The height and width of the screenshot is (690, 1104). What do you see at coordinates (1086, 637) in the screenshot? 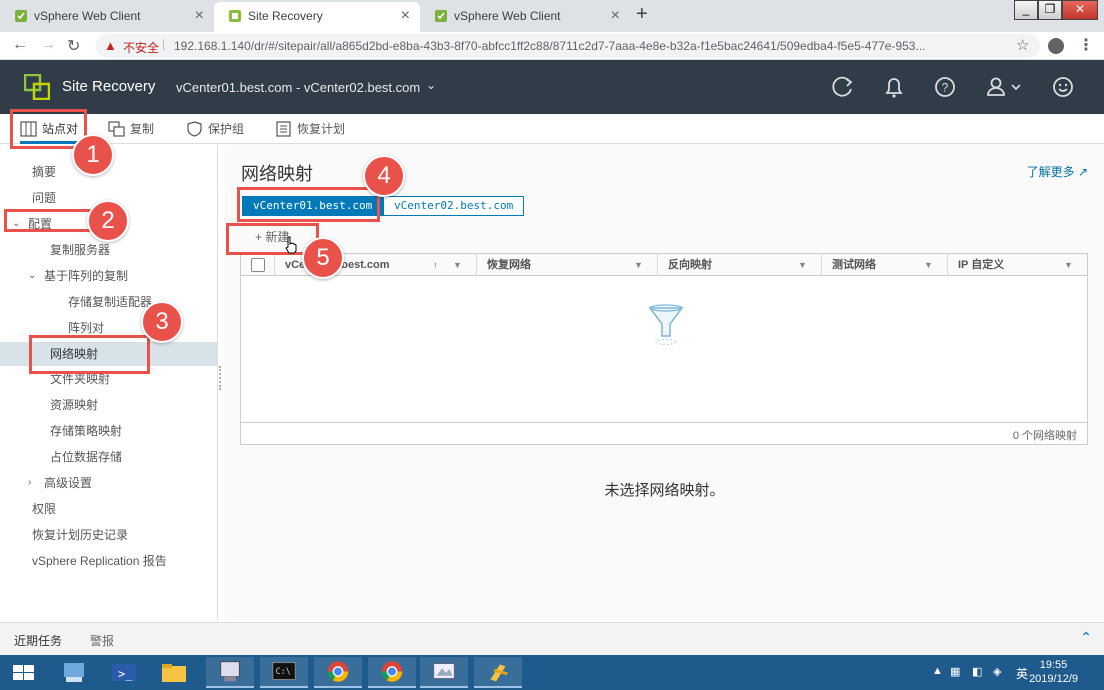
I see `chevron-up-icon: ⌃` at bounding box center [1086, 637].